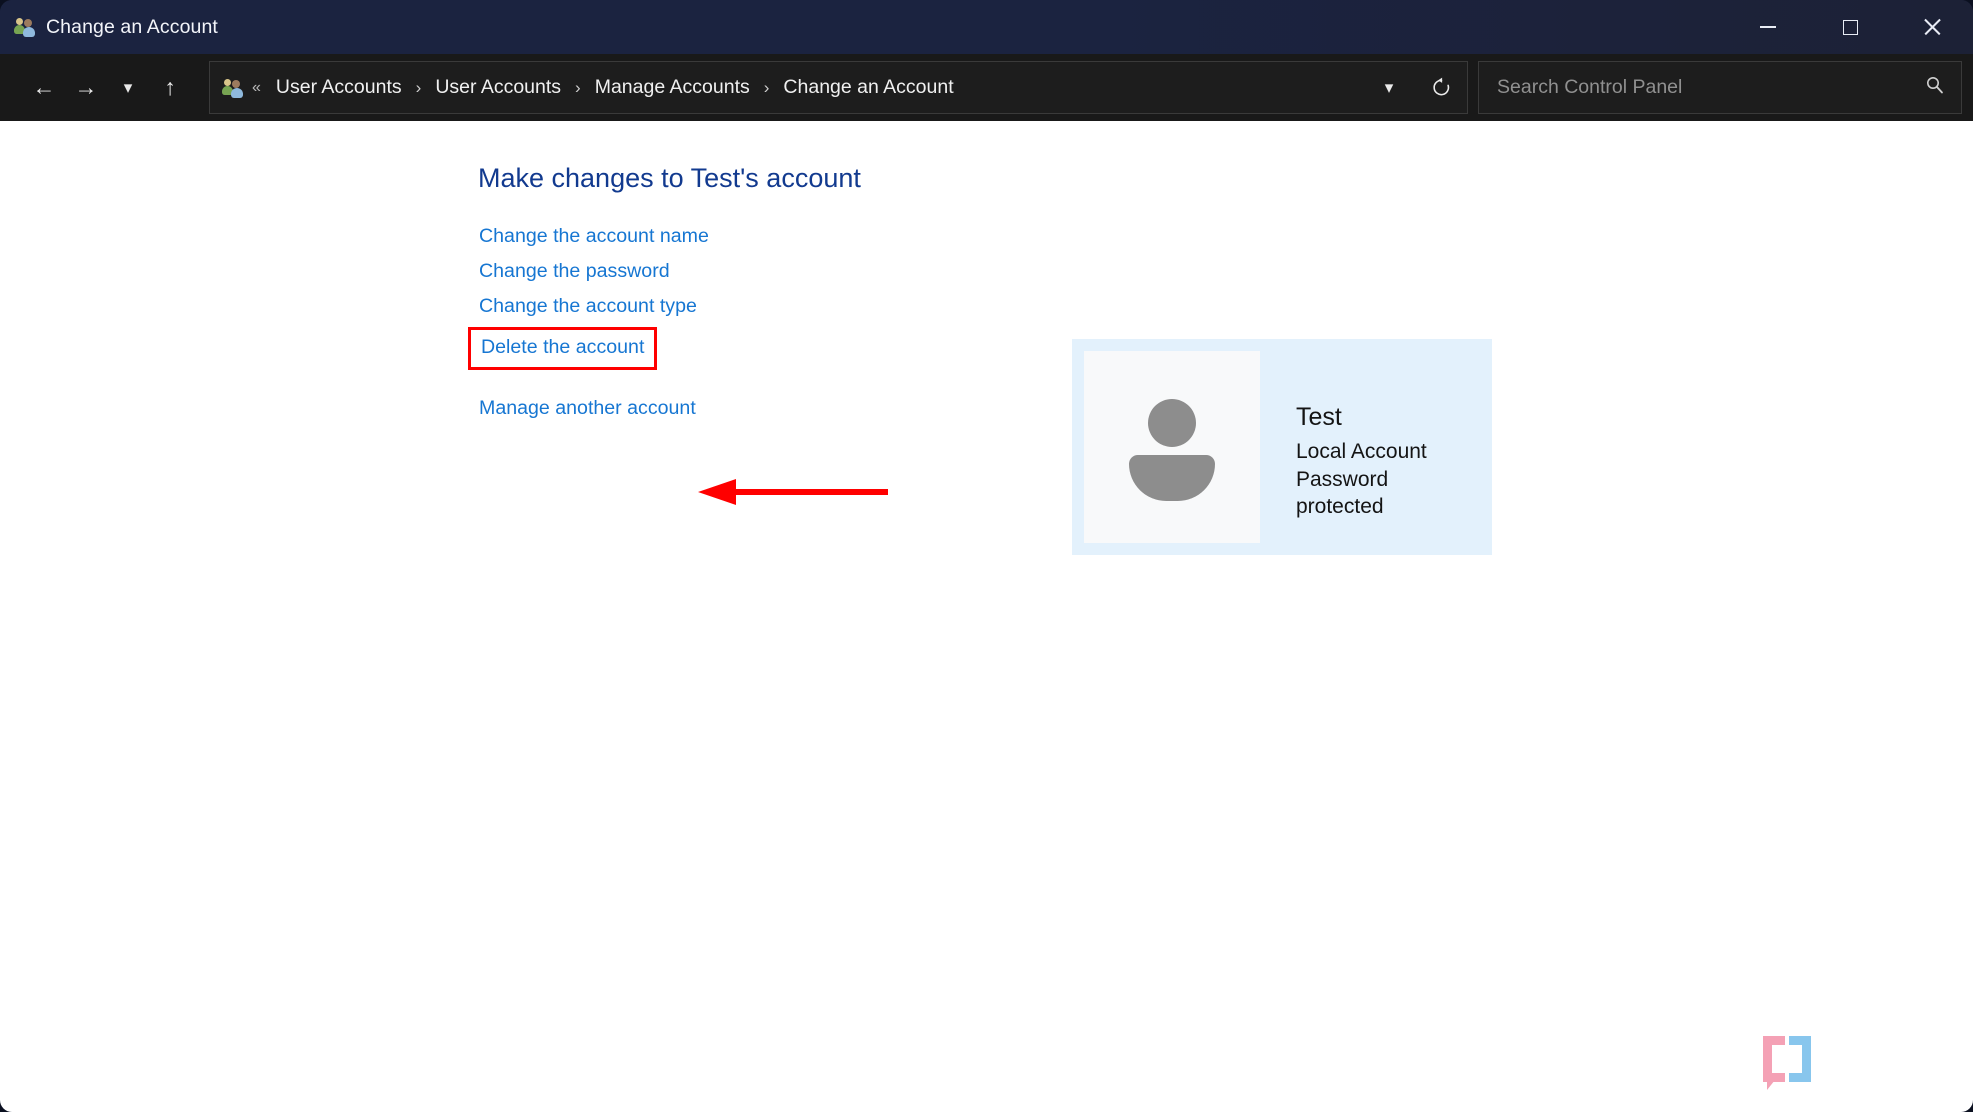  What do you see at coordinates (793, 492) in the screenshot?
I see `annotation-arrow` at bounding box center [793, 492].